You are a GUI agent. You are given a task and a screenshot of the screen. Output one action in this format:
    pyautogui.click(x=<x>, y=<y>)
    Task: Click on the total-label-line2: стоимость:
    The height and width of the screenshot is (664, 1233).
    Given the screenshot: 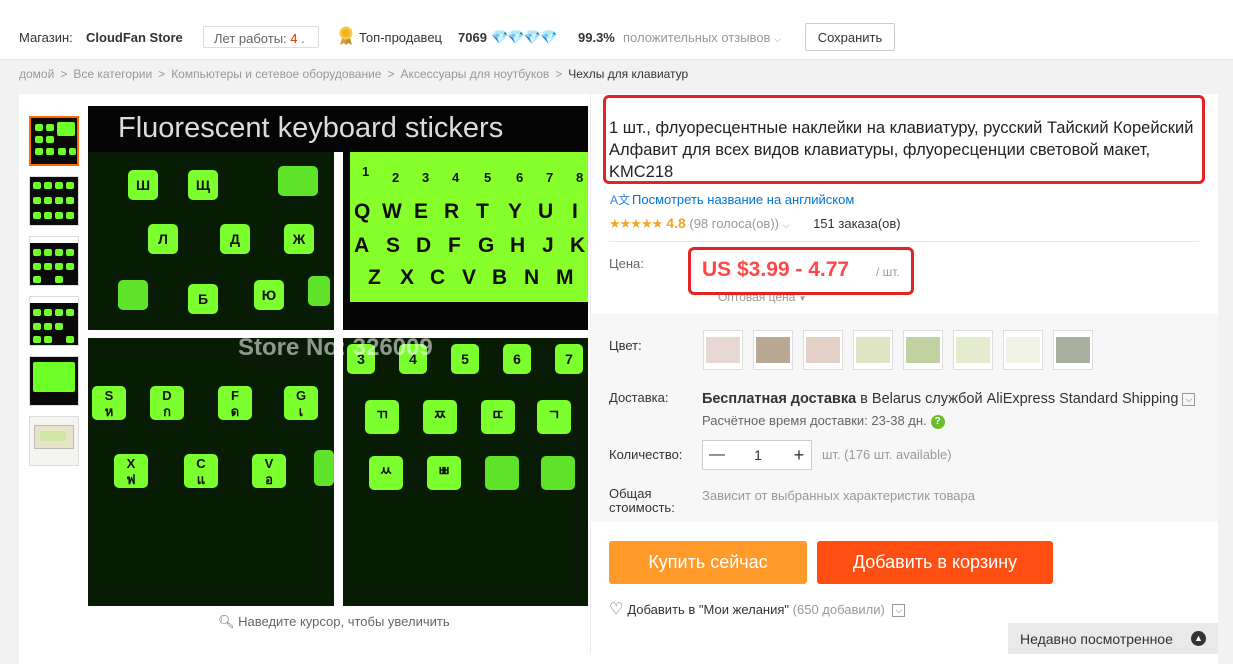 What is the action you would take?
    pyautogui.click(x=642, y=507)
    